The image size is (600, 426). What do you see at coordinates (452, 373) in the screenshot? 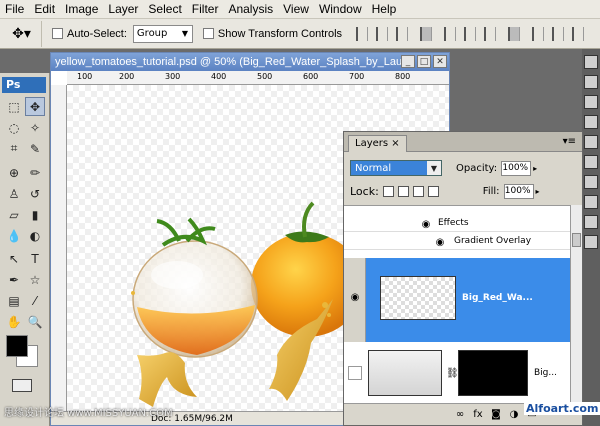
I see `link-icon: ⛓` at bounding box center [452, 373].